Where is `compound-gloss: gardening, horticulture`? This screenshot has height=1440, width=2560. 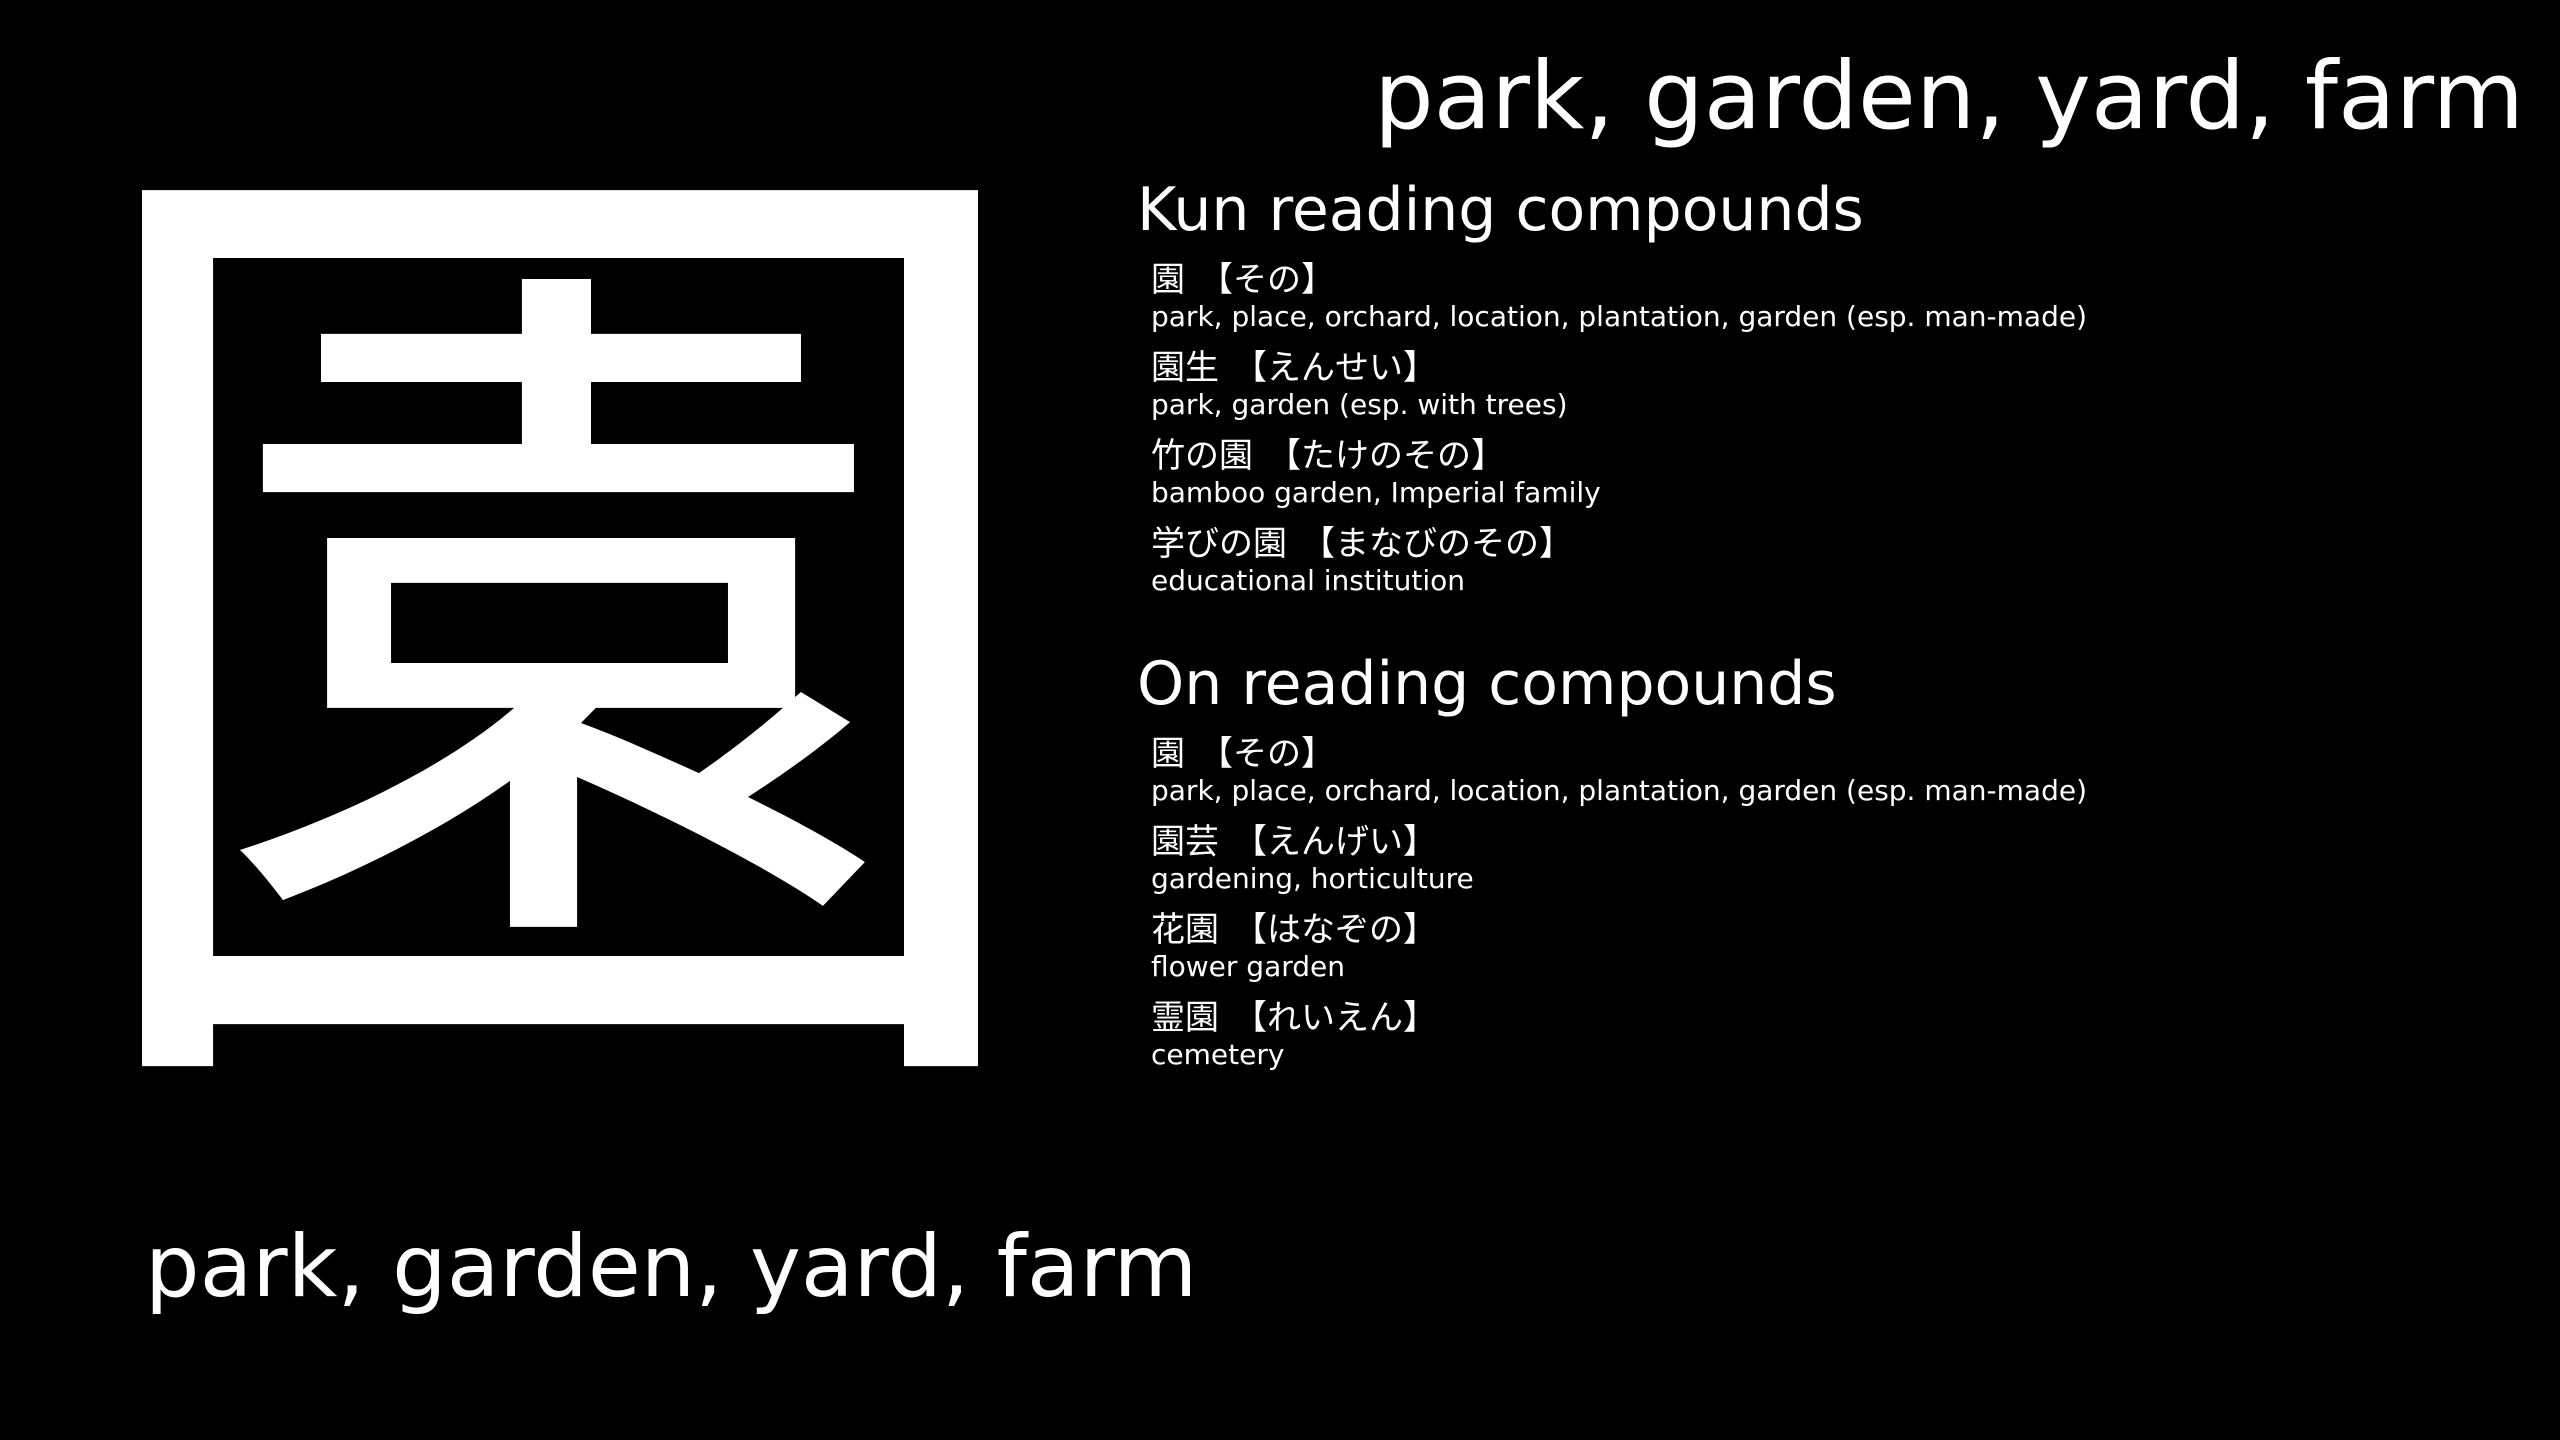 compound-gloss: gardening, horticulture is located at coordinates (1312, 878).